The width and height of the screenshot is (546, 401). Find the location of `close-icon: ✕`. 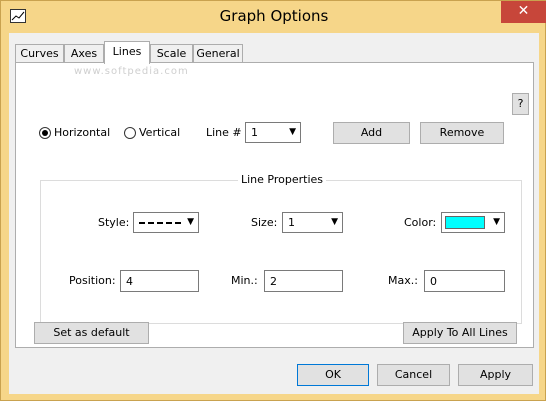

close-icon: ✕ is located at coordinates (523, 11).